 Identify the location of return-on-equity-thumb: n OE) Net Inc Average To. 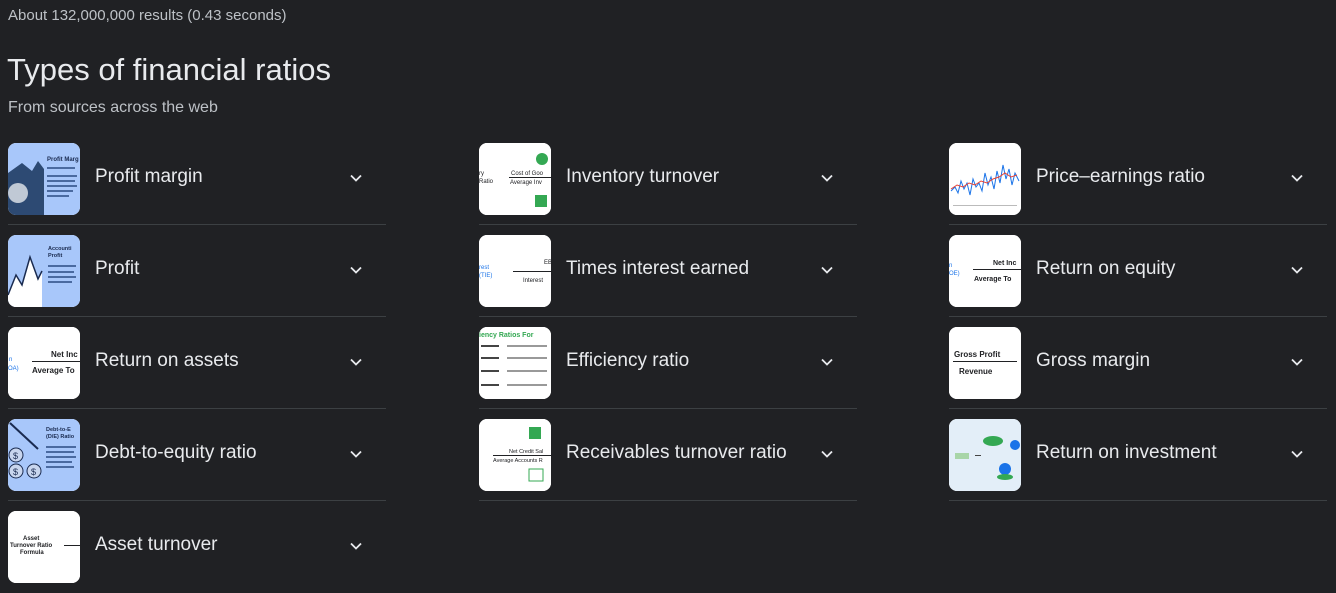
(985, 271).